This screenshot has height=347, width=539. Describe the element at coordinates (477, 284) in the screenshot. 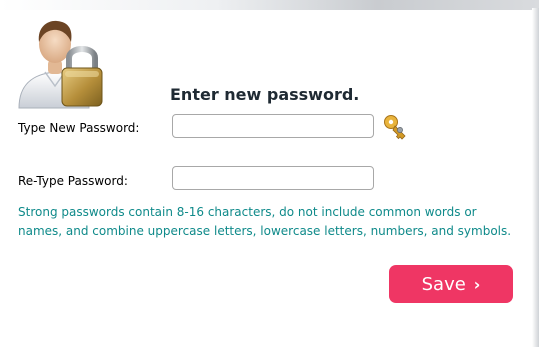

I see `chevron-right-icon: ›` at that location.